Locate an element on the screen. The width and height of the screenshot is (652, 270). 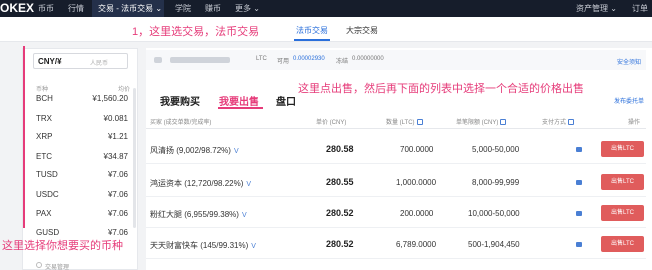
nav-item-trade-c2c: 交易 - 法币交易 ⌄ is located at coordinates (130, 8).